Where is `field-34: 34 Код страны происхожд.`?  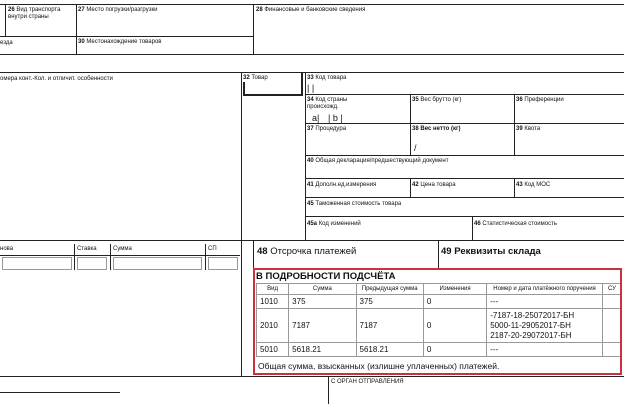 field-34: 34 Код страны происхожд. is located at coordinates (327, 103).